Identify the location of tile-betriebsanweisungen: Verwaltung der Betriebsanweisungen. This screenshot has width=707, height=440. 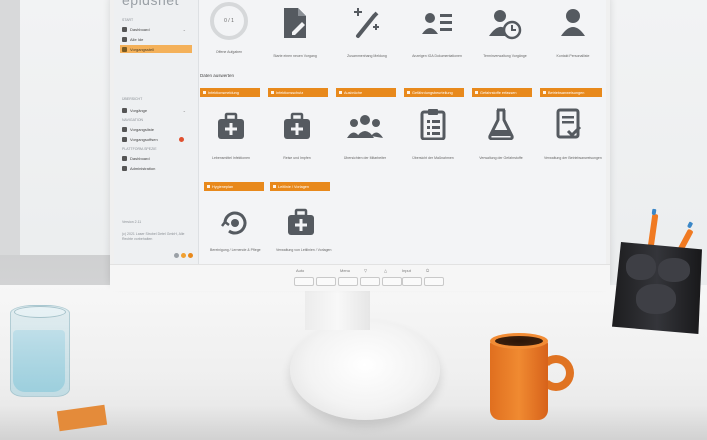
(573, 134).